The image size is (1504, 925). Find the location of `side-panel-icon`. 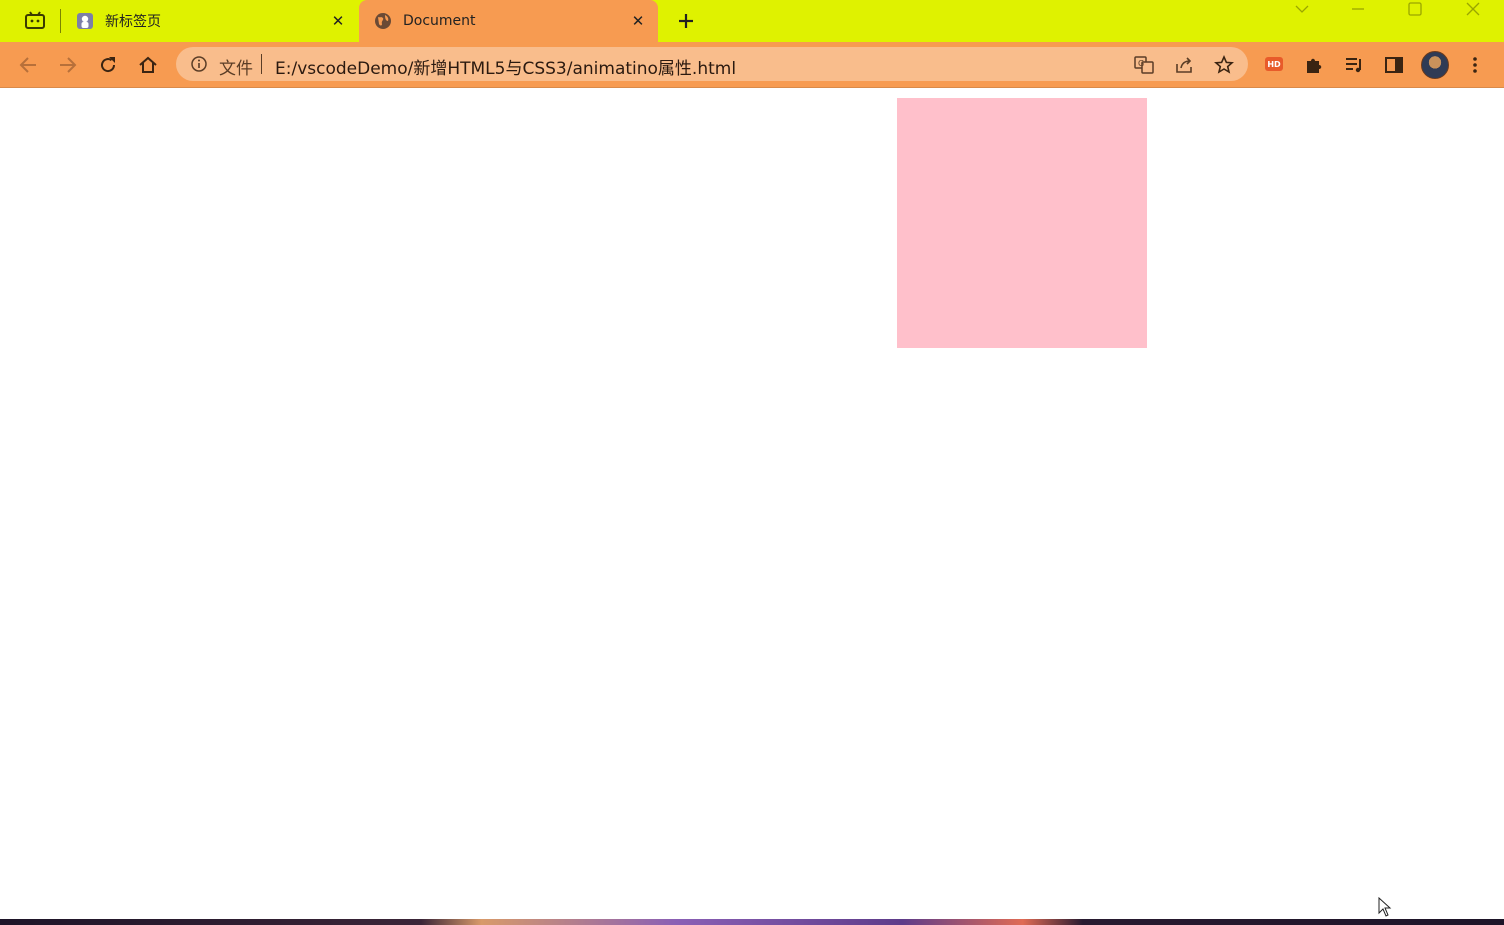

side-panel-icon is located at coordinates (1394, 65).